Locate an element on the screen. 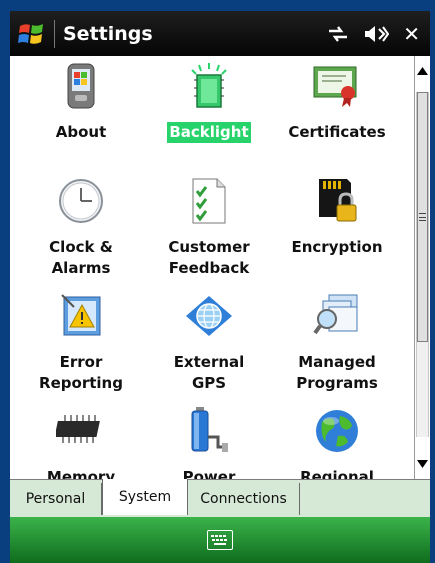  certificate-icon is located at coordinates (337, 86).